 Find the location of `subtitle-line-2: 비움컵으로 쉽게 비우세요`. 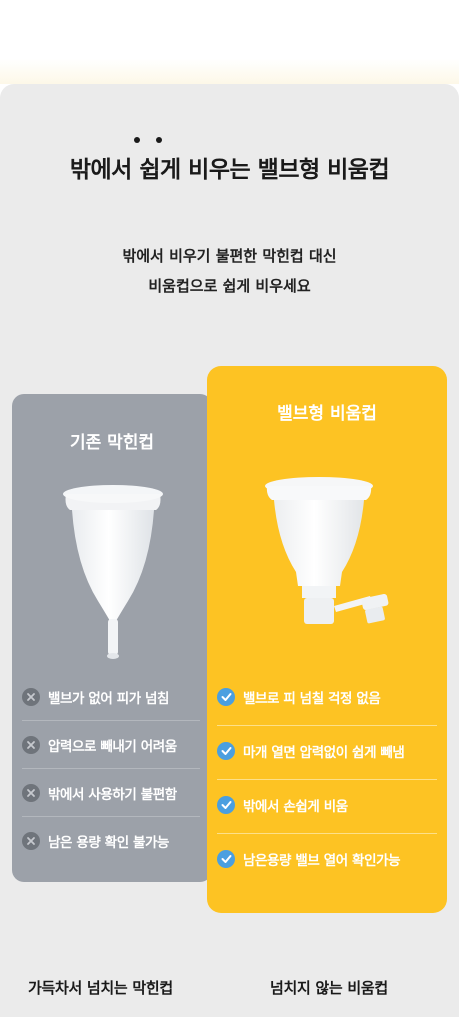

subtitle-line-2: 비움컵으로 쉽게 비우세요 is located at coordinates (229, 286).